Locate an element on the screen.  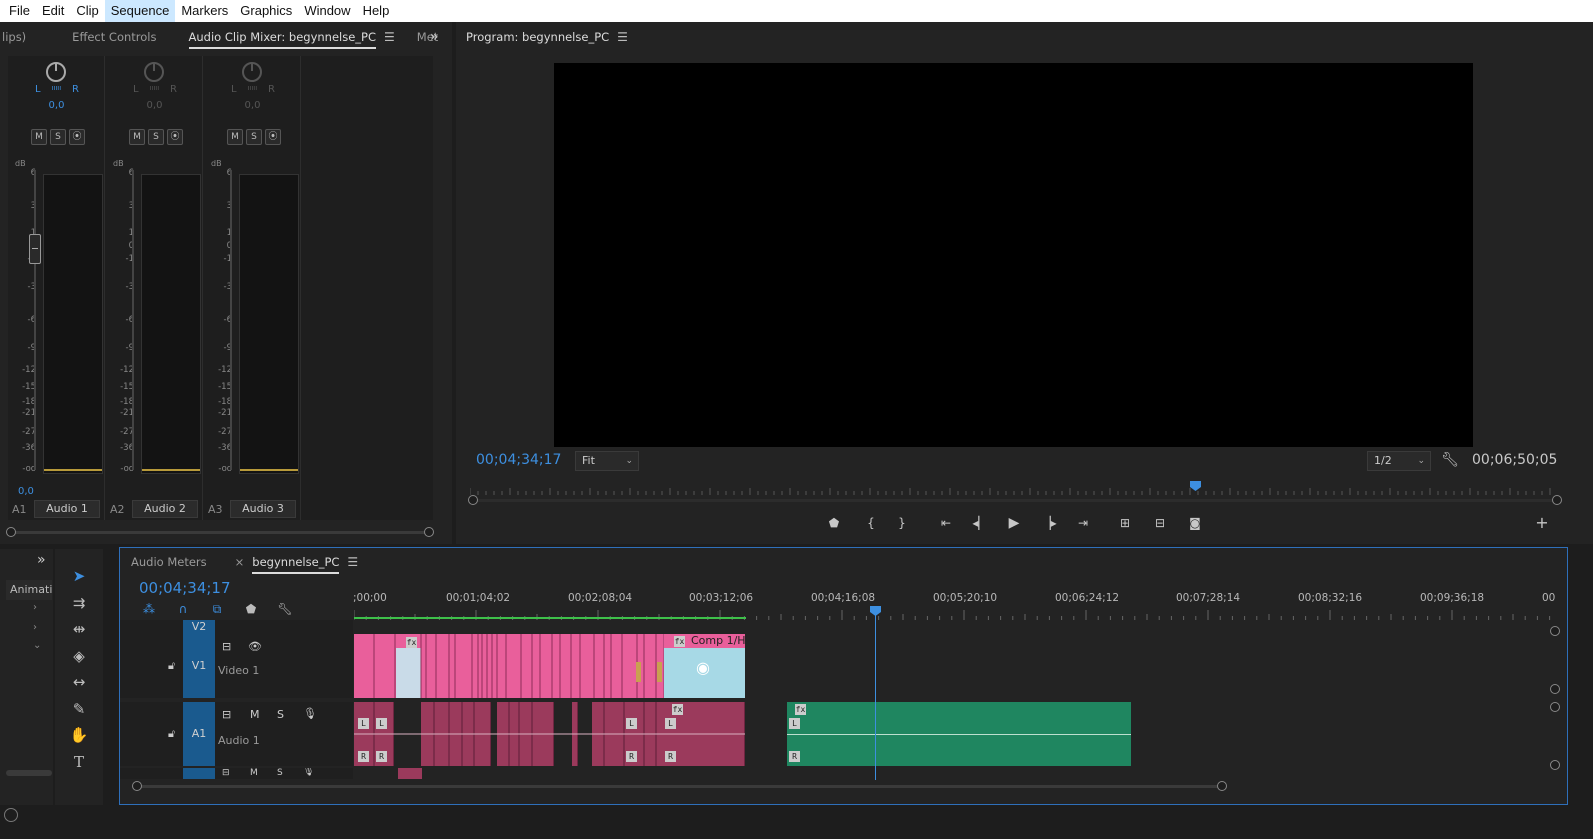
nest-icon: ⁂ is located at coordinates (149, 609).